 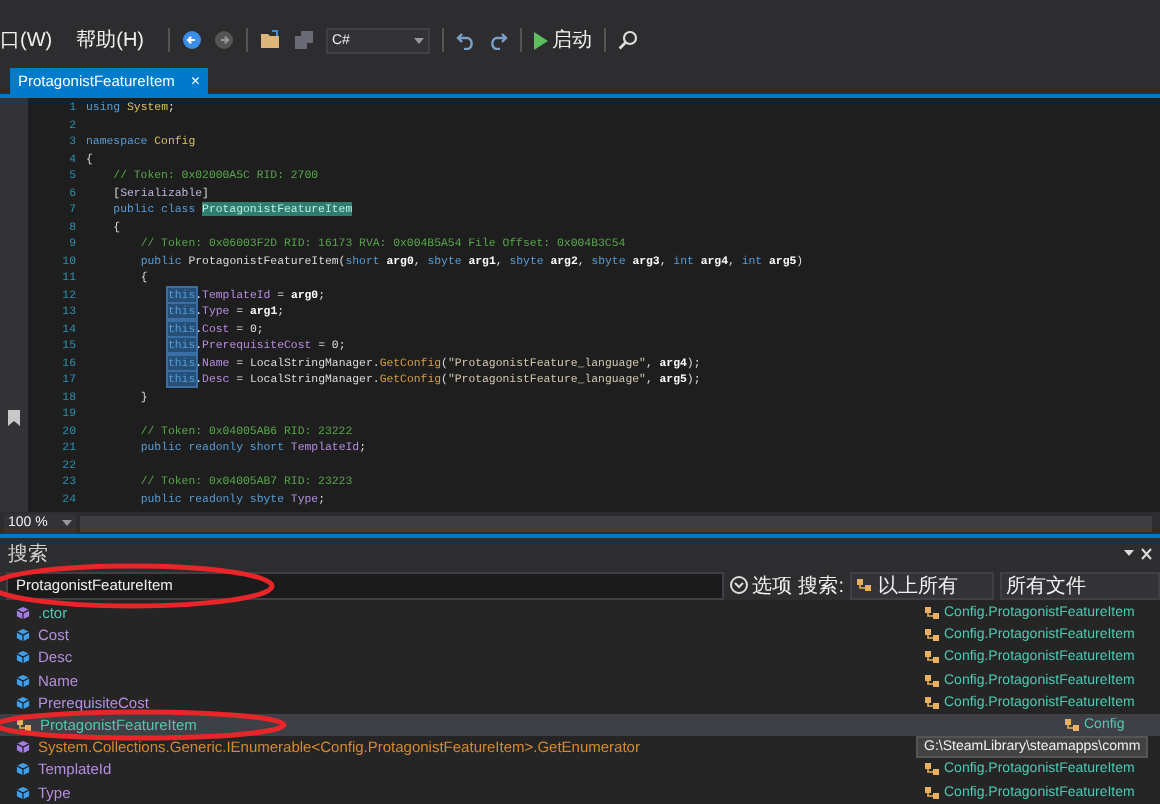 I want to click on files-dropdown: 所有文件, so click(x=1080, y=585).